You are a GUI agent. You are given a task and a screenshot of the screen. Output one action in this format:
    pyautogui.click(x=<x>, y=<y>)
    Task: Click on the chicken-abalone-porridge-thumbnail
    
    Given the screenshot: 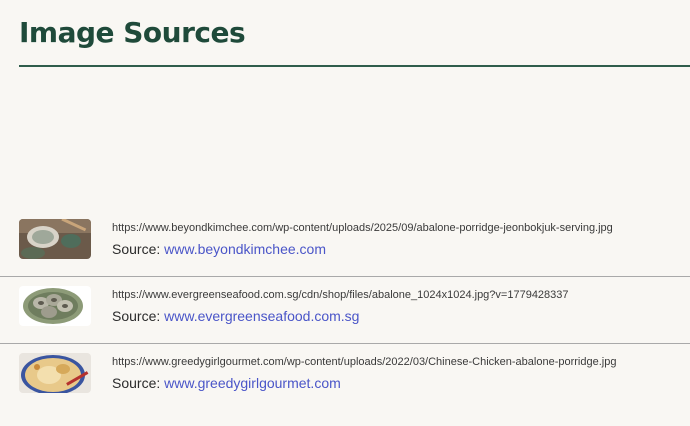 What is the action you would take?
    pyautogui.click(x=55, y=373)
    